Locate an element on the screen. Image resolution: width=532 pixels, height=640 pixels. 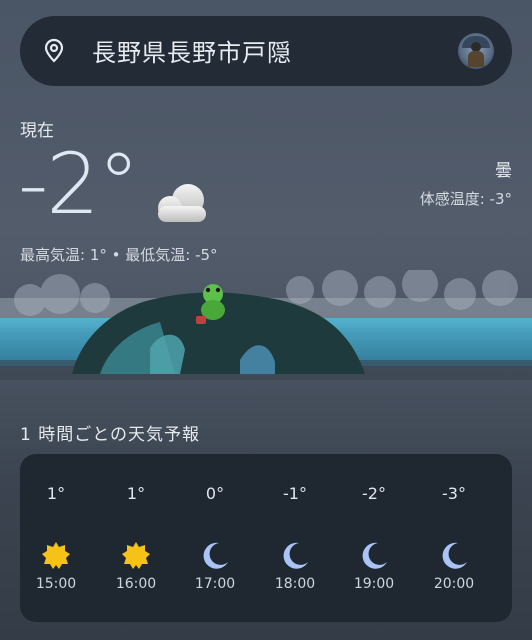
current-condition: 曇 is located at coordinates (503, 171).